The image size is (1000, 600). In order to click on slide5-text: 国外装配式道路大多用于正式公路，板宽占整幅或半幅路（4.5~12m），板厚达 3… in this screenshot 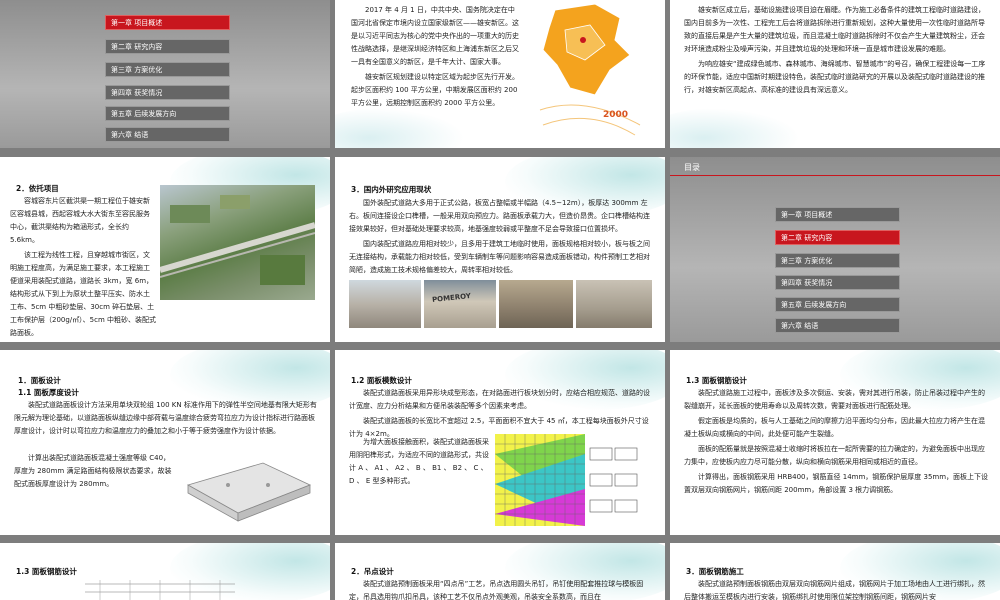, I will do `click(502, 238)`.